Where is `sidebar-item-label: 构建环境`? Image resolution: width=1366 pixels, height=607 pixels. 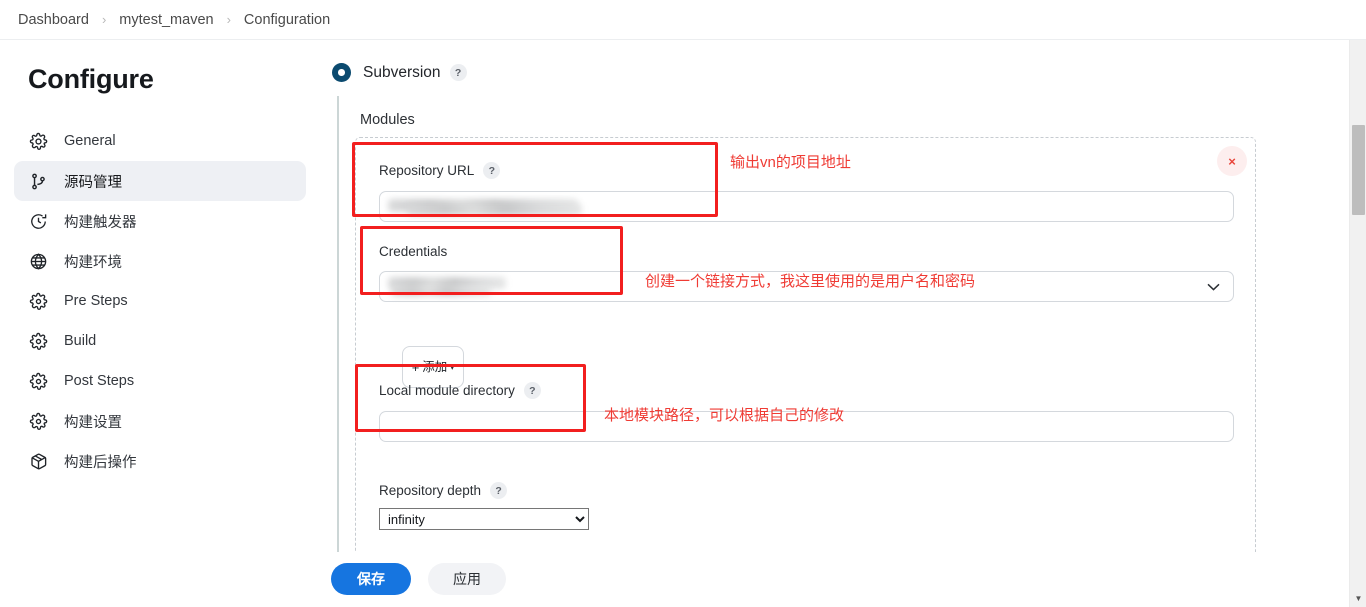 sidebar-item-label: 构建环境 is located at coordinates (93, 262).